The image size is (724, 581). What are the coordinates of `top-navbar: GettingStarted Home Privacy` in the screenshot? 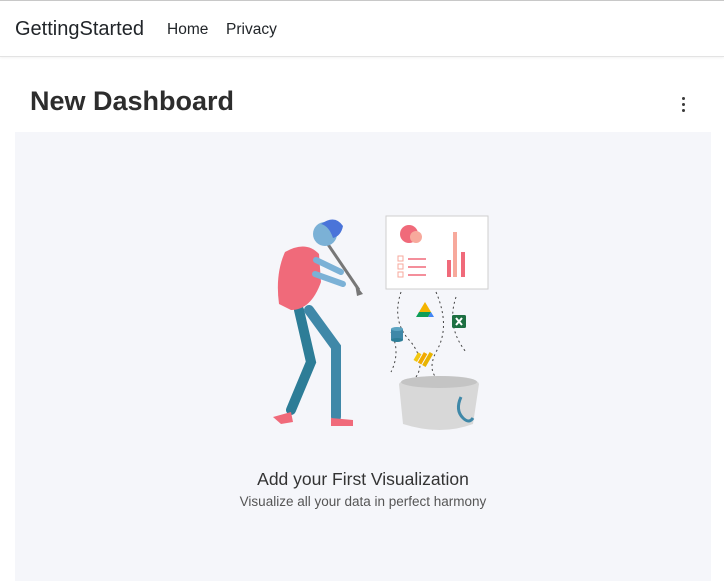 It's located at (362, 28).